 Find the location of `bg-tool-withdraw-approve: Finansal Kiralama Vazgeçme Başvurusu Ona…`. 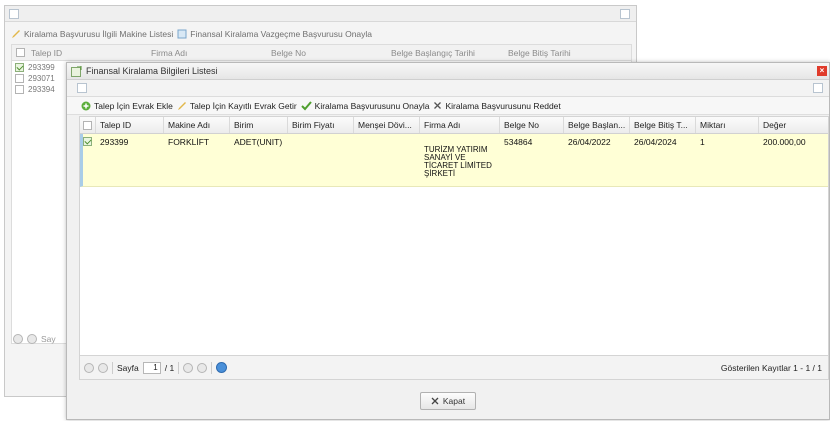

bg-tool-withdraw-approve: Finansal Kiralama Vazgeçme Başvurusu Ona… is located at coordinates (274, 34).